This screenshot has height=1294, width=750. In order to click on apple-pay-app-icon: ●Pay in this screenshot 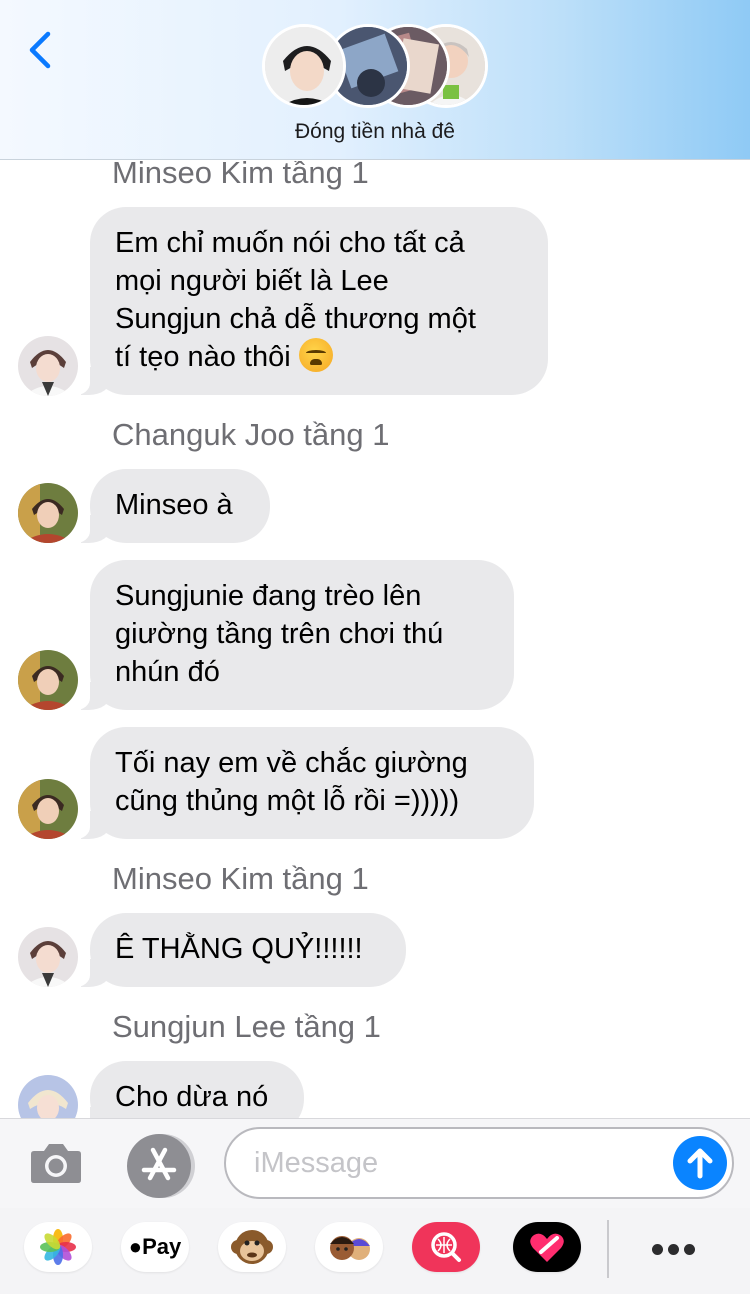, I will do `click(155, 1247)`.